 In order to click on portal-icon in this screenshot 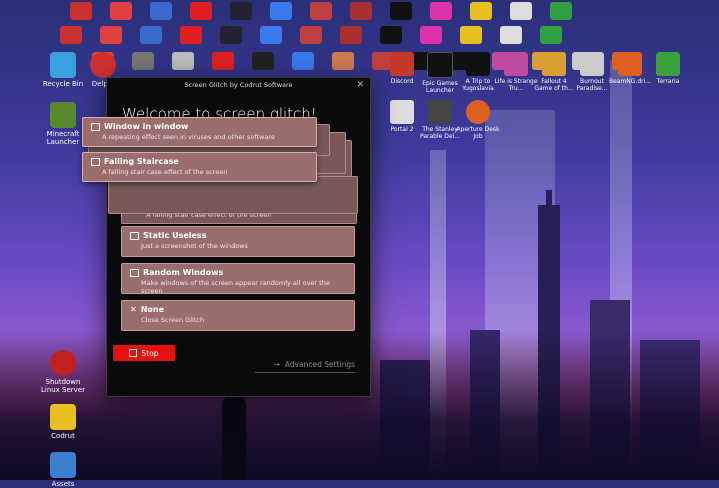, I will do `click(402, 112)`.